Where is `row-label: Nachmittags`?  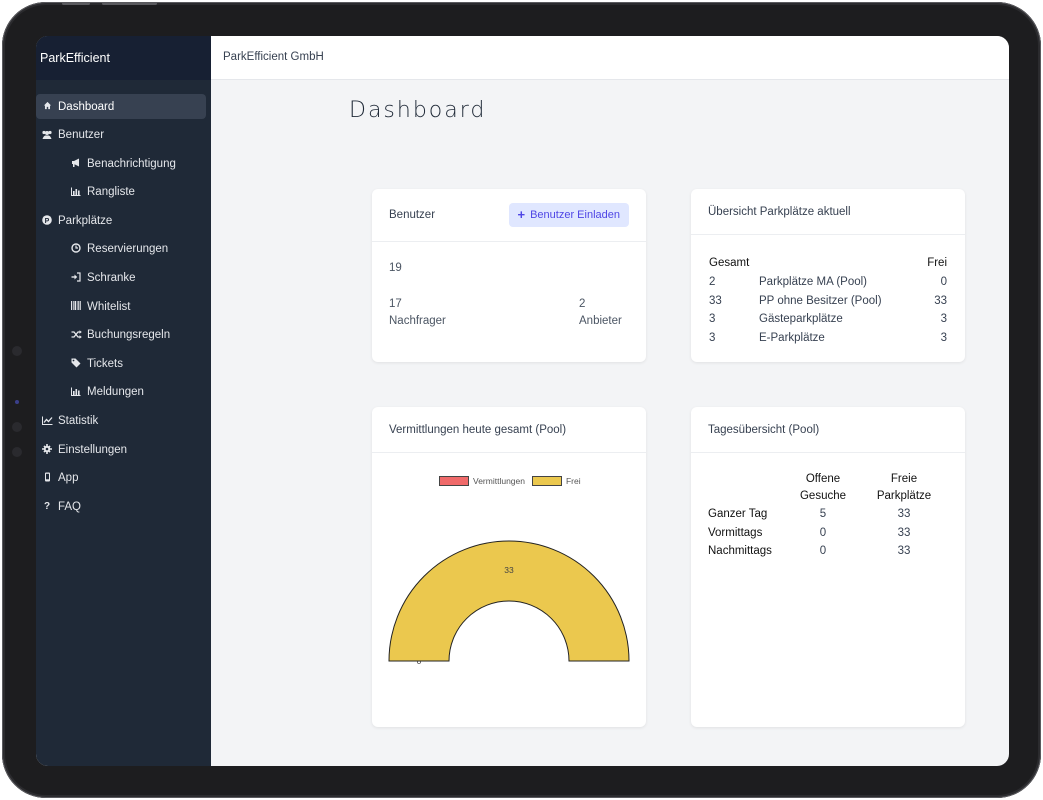
row-label: Nachmittags is located at coordinates (740, 551).